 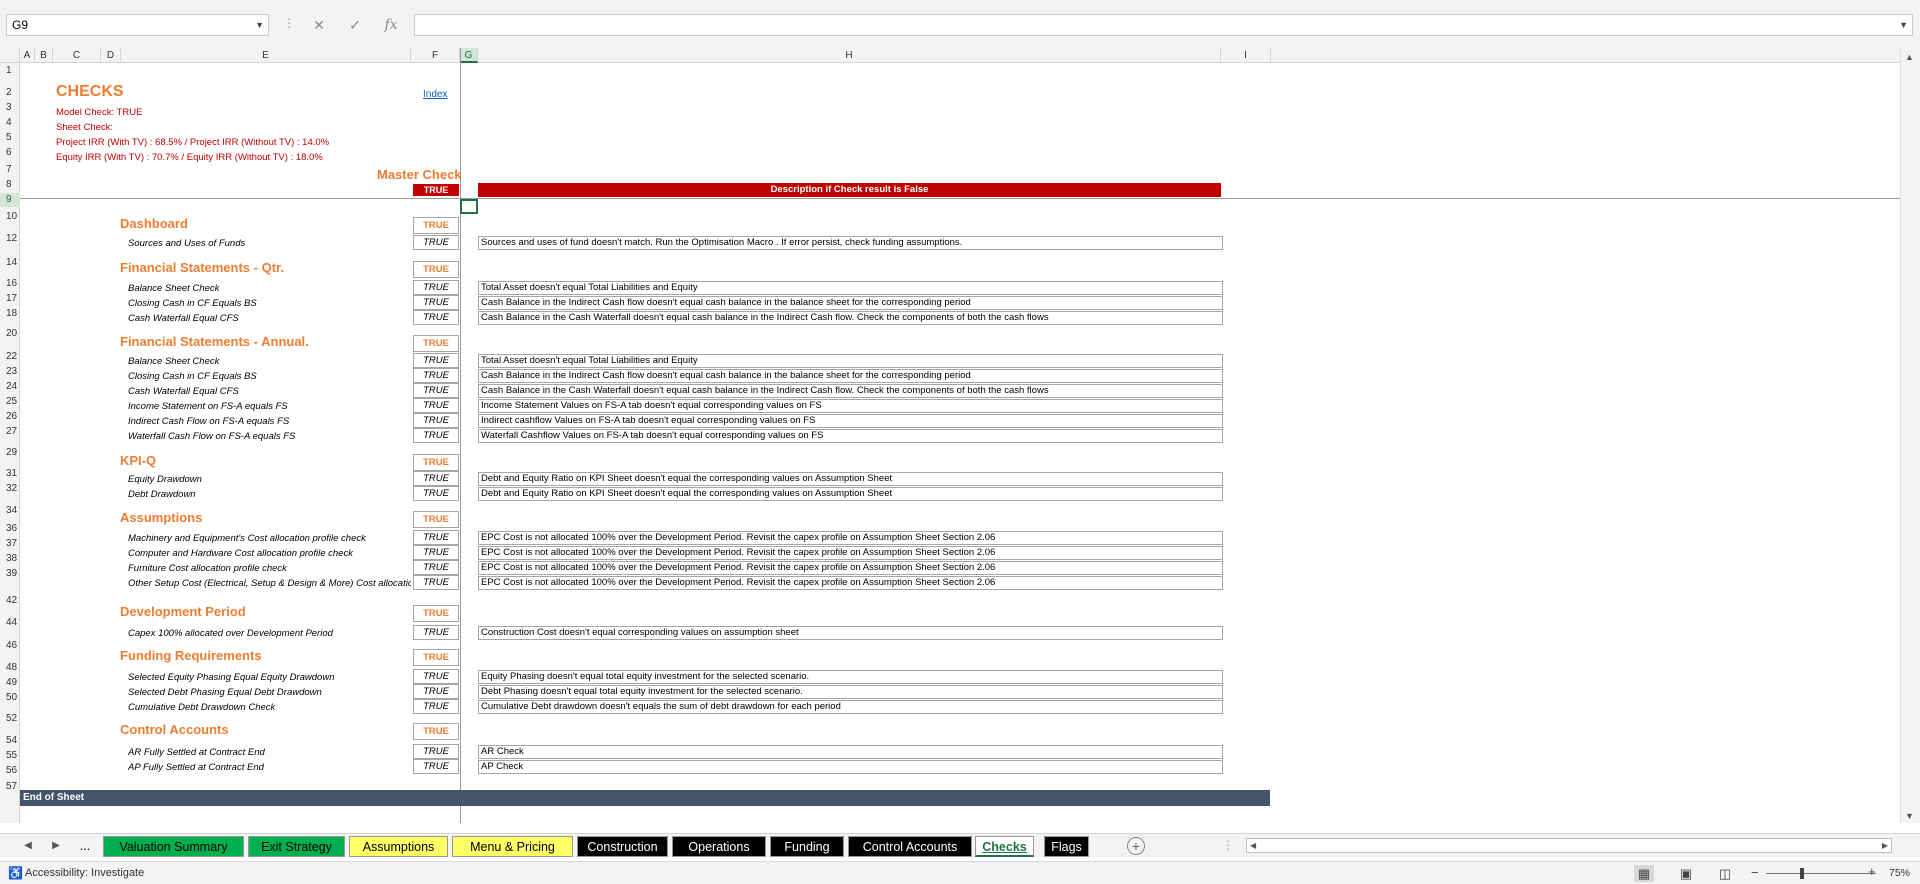 What do you see at coordinates (1686, 873) in the screenshot?
I see `page-layout-view-icon: ▣` at bounding box center [1686, 873].